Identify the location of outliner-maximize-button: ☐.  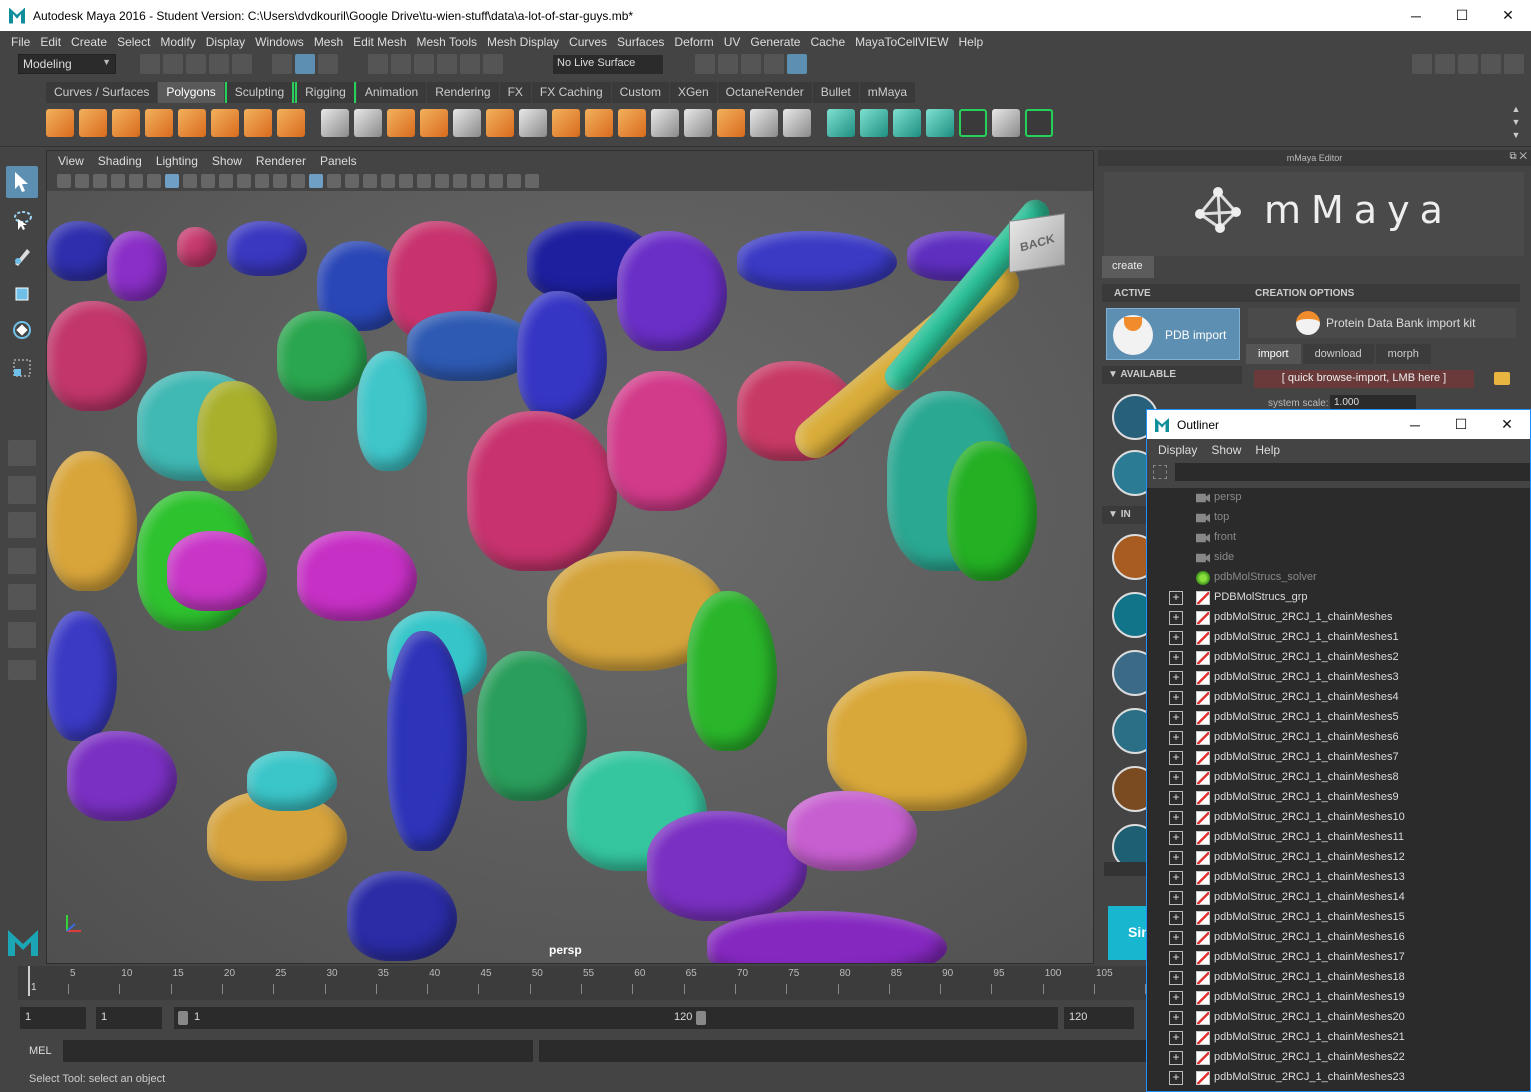
(1461, 424).